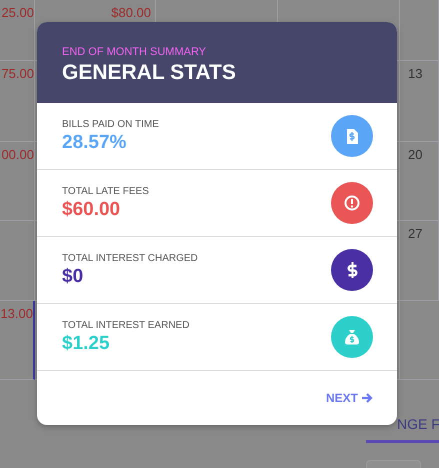 Image resolution: width=439 pixels, height=468 pixels. Describe the element at coordinates (92, 209) in the screenshot. I see `stat-value: $60.00` at that location.